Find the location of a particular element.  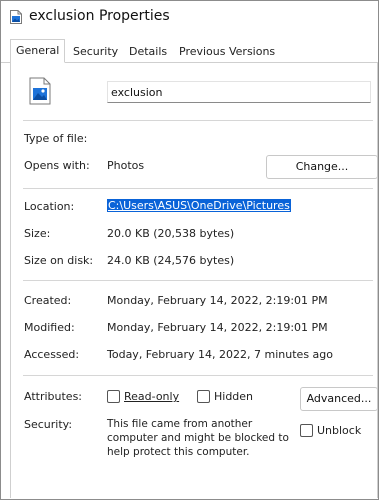

hidden-label: Hidden is located at coordinates (233, 396).